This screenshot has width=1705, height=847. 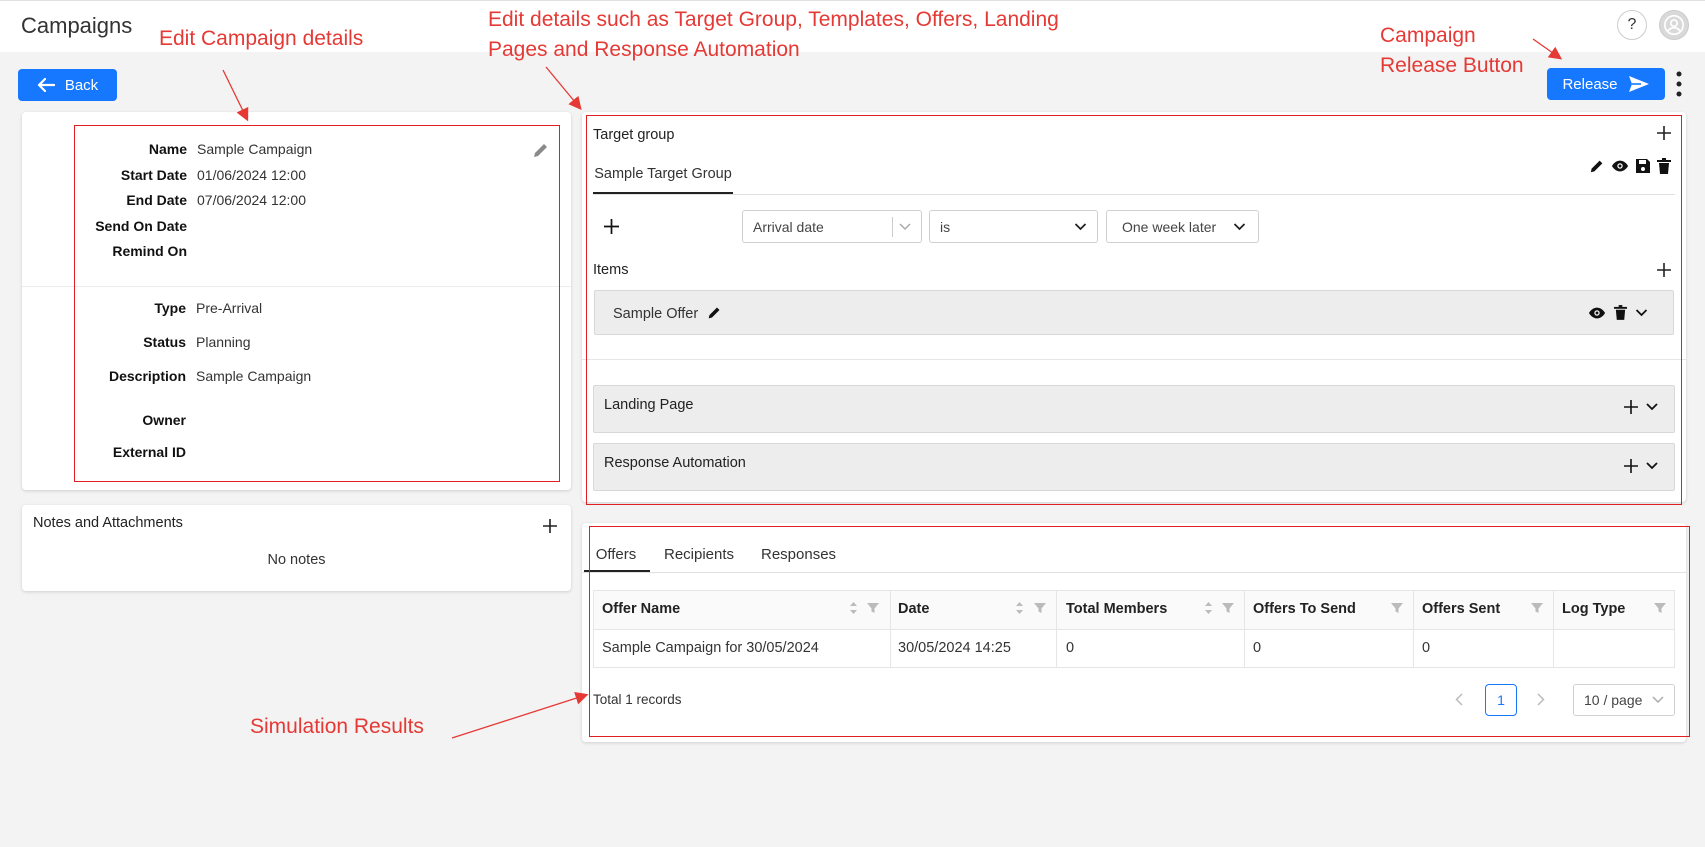 What do you see at coordinates (235, 95) in the screenshot?
I see `arrow-to-campaign-details` at bounding box center [235, 95].